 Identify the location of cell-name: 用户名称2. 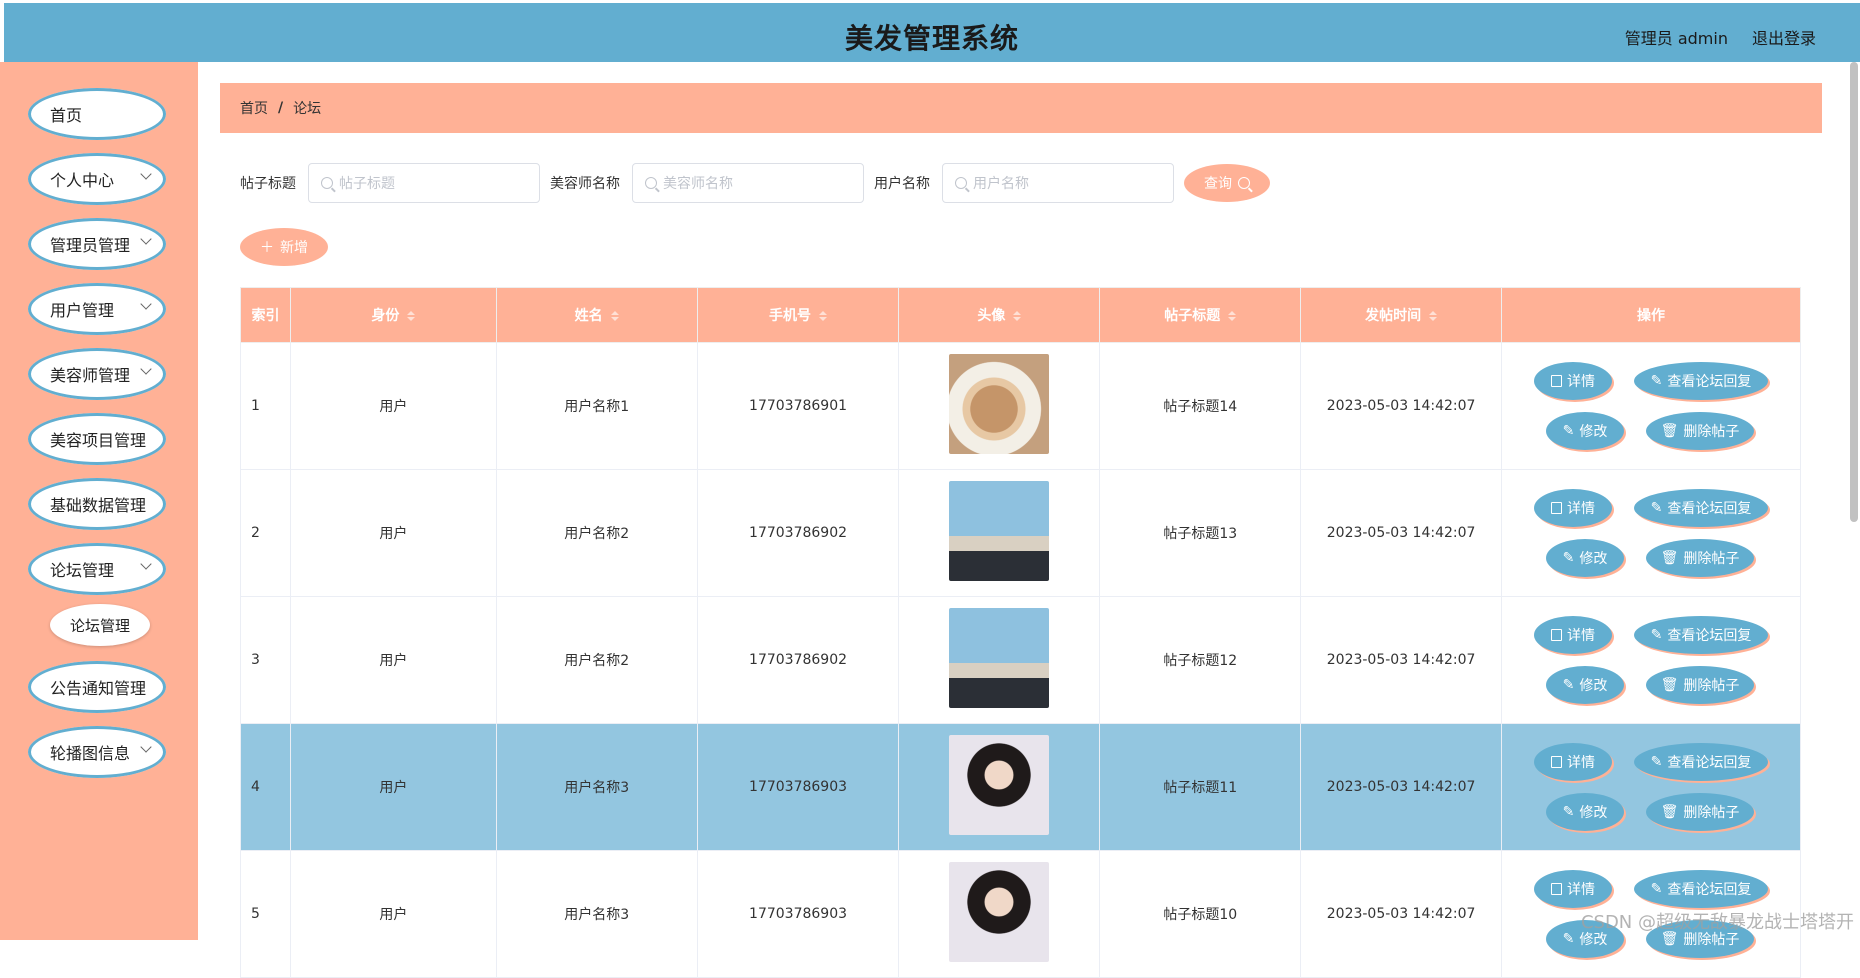
(596, 533).